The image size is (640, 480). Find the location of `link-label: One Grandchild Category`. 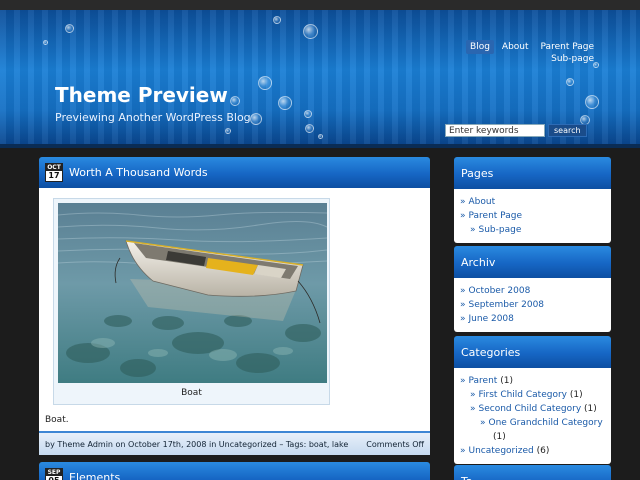

link-label: One Grandchild Category is located at coordinates (545, 423).